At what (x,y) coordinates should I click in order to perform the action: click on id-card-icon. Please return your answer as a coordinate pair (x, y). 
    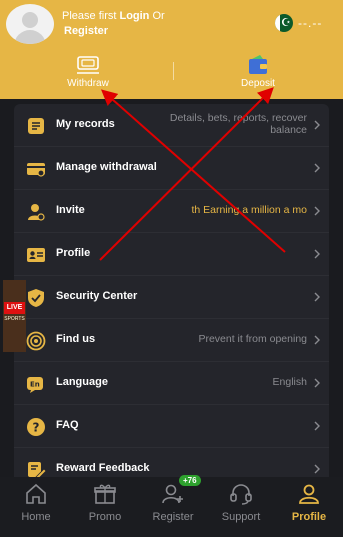
    Looking at the image, I should click on (36, 255).